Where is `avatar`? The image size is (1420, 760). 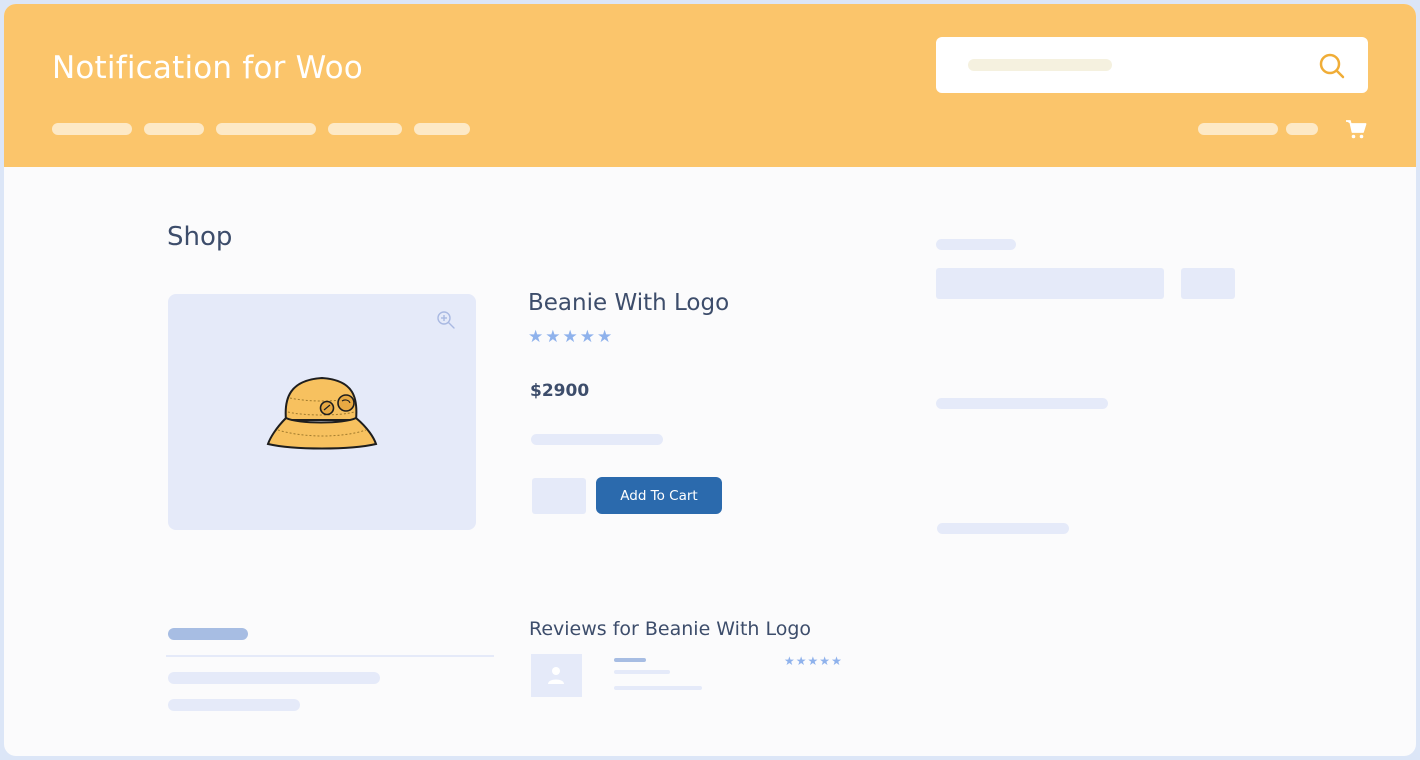
avatar is located at coordinates (556, 675).